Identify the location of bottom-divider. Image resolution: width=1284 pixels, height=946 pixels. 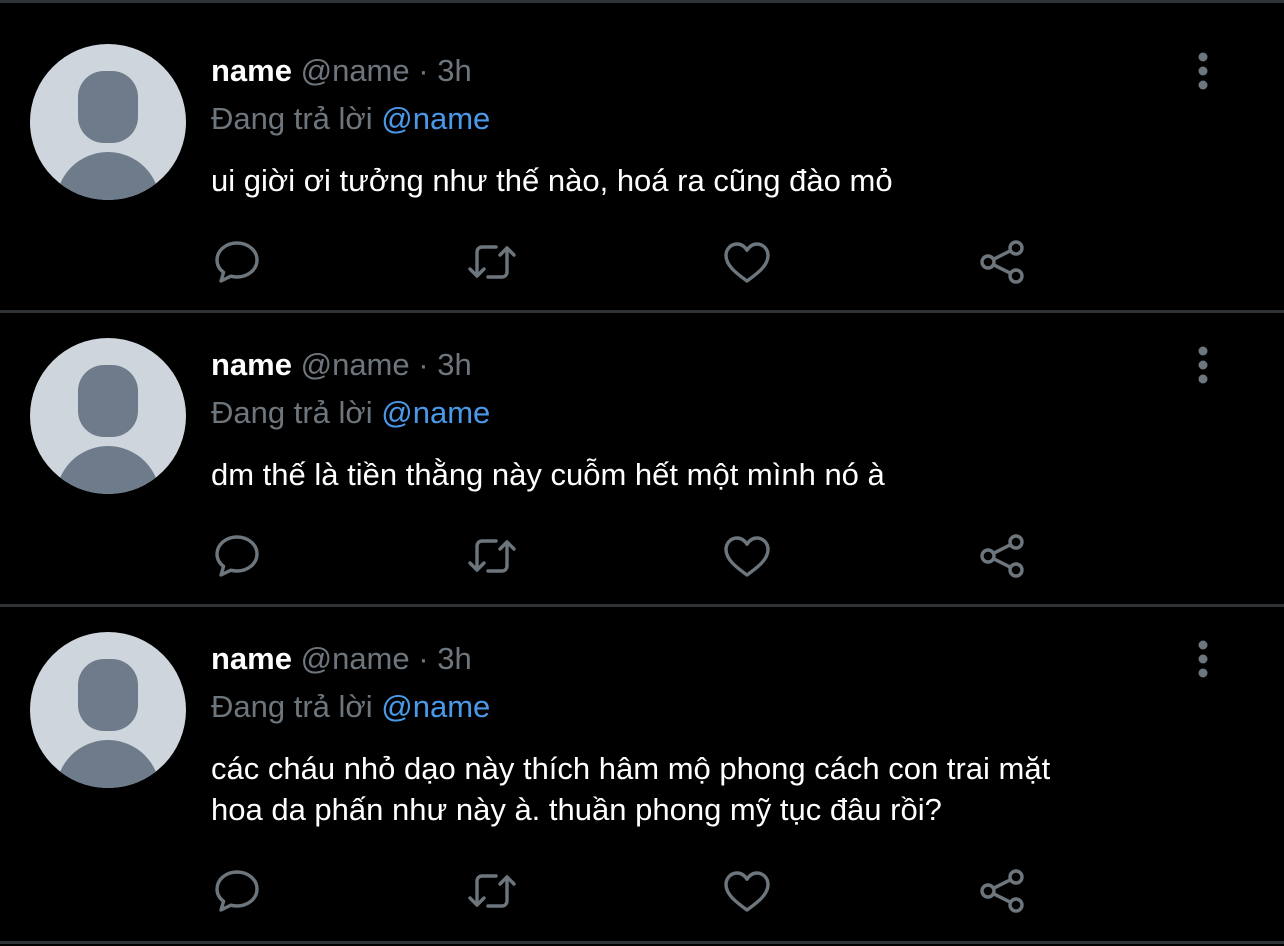
(642, 942).